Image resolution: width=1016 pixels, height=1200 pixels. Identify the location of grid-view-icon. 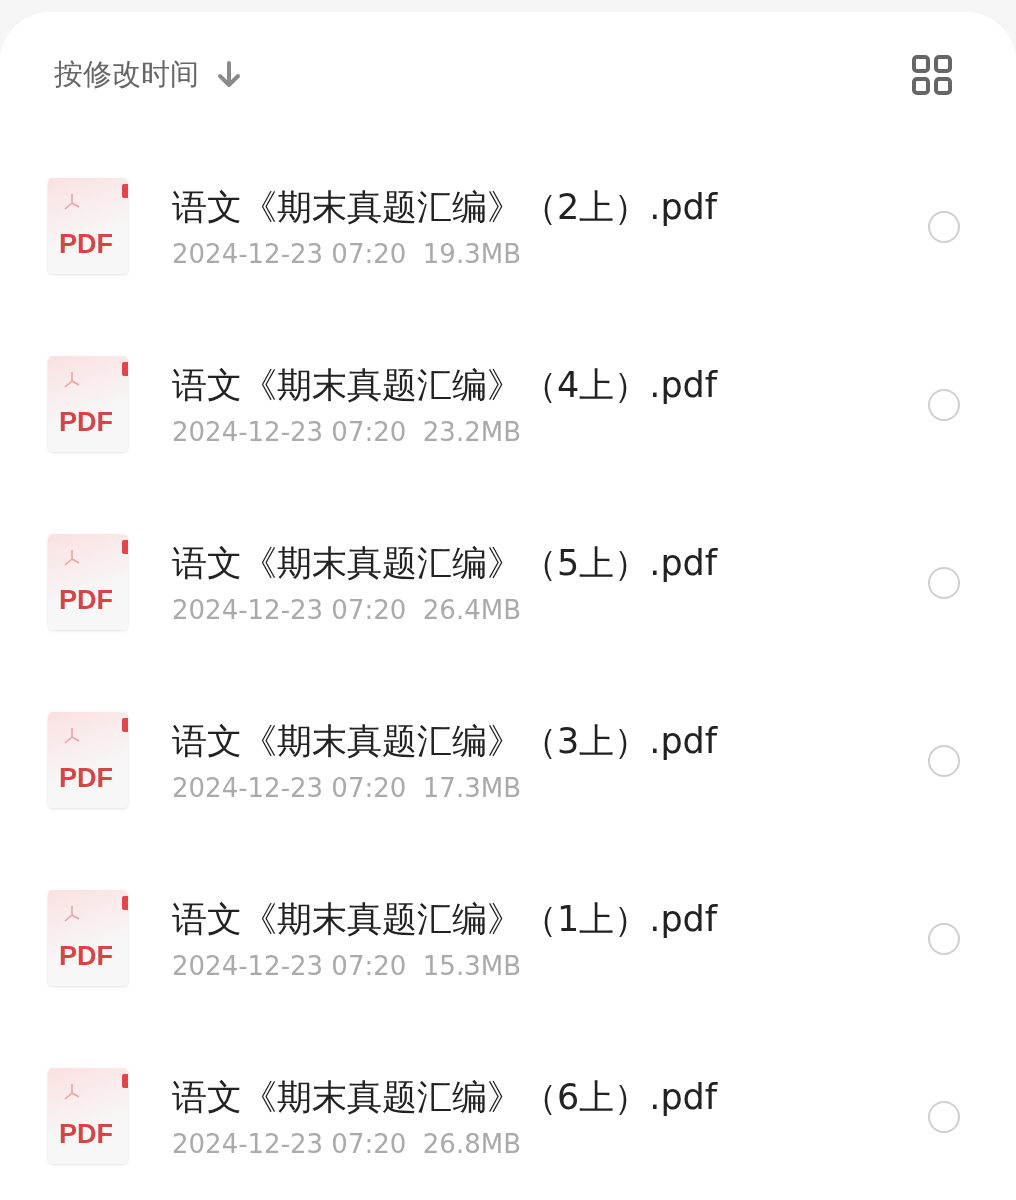
(932, 74).